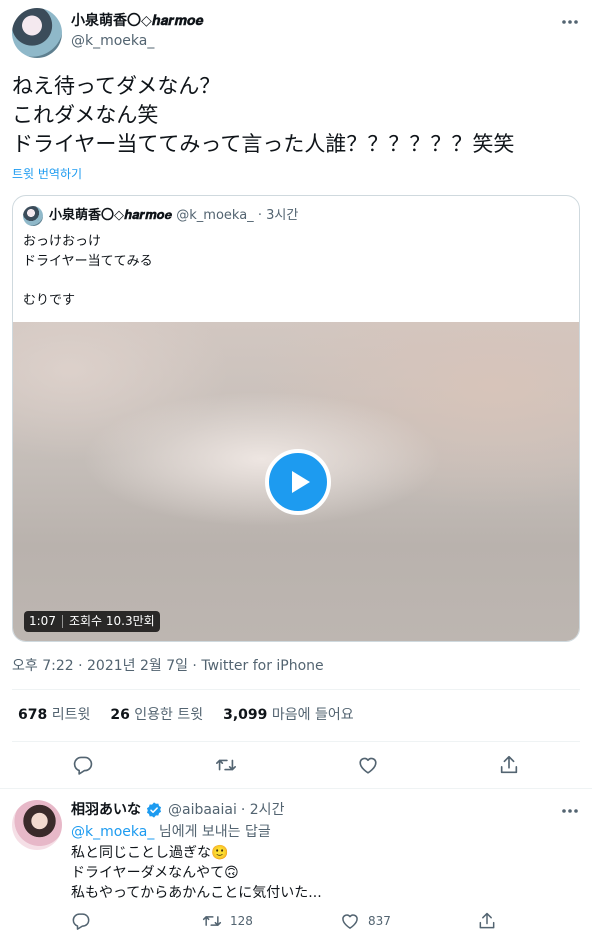  I want to click on reply-text-line: ドライヤーダメなんやて🙃, so click(155, 873).